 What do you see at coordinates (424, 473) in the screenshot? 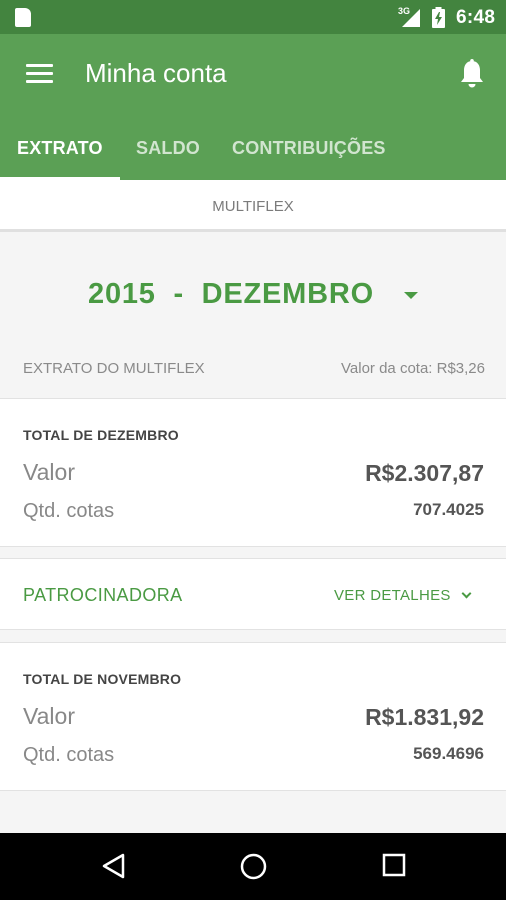
I see `valor-amount: R$2.307,87` at bounding box center [424, 473].